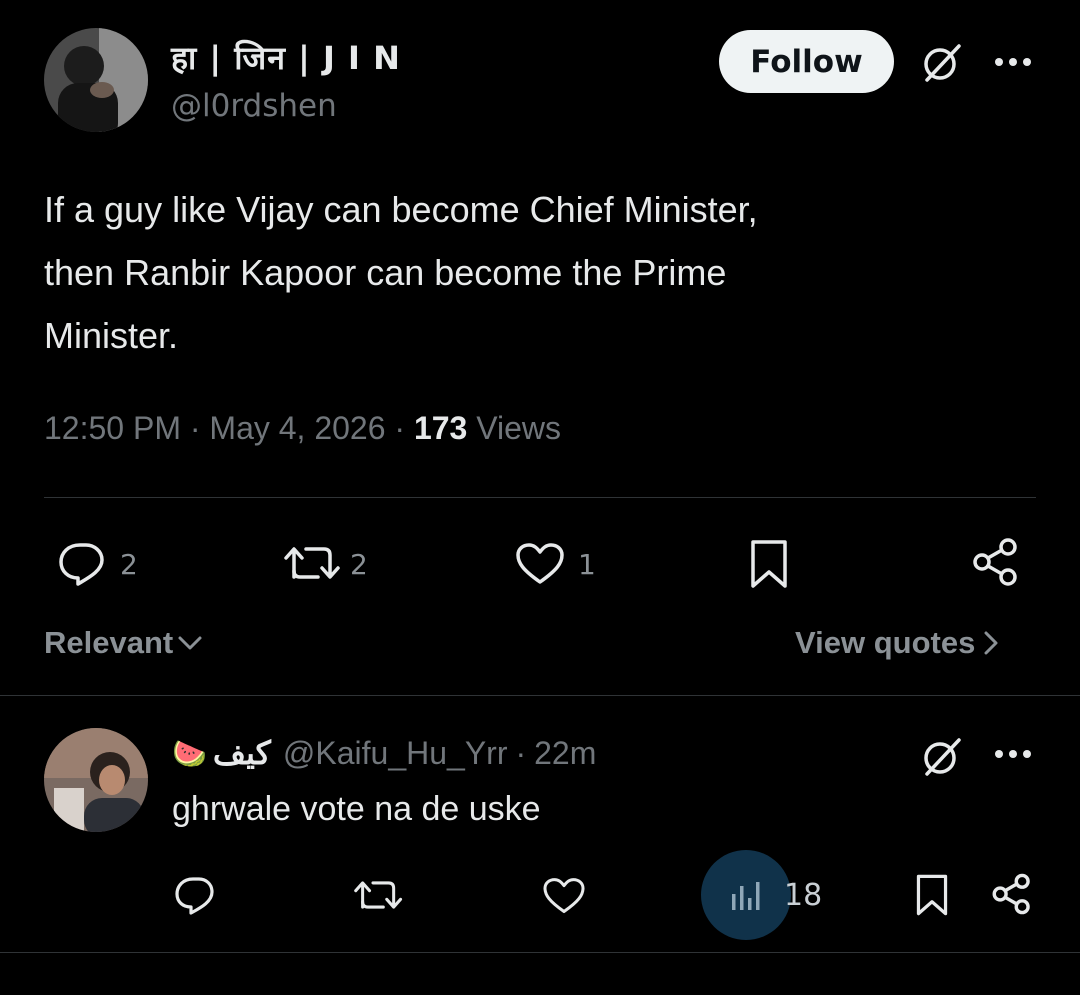  Describe the element at coordinates (129, 564) in the screenshot. I see `reply-count: 2` at that location.